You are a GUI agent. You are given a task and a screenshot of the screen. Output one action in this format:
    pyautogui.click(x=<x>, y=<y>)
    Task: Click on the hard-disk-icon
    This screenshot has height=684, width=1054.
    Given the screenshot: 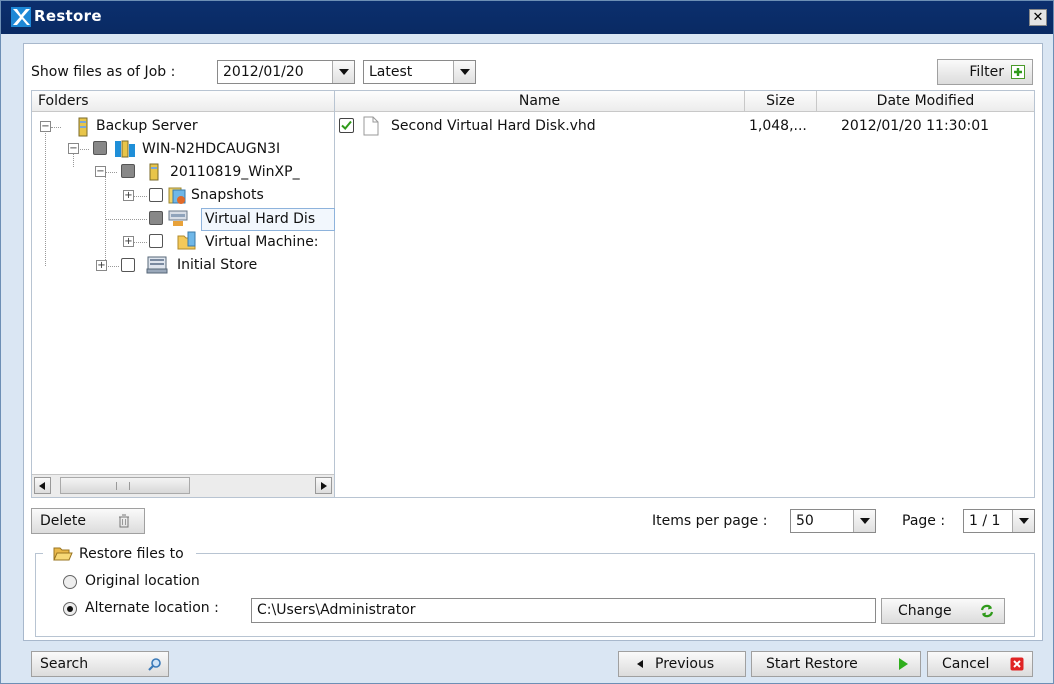 What is the action you would take?
    pyautogui.click(x=178, y=218)
    